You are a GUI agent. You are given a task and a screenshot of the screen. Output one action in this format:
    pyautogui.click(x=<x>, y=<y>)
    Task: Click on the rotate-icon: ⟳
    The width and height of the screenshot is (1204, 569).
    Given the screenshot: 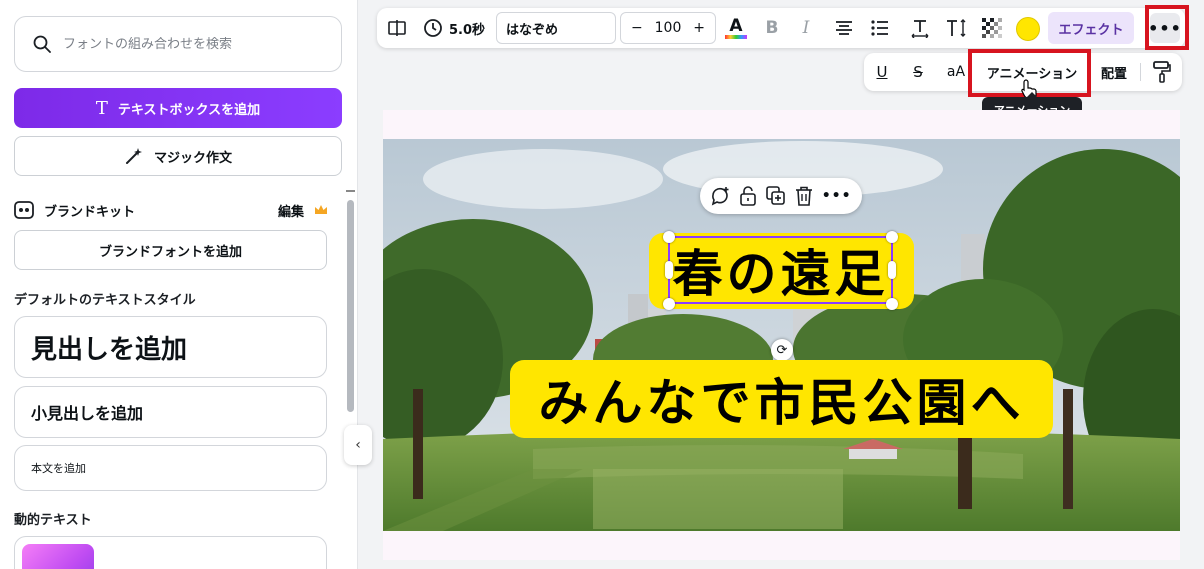 What is the action you would take?
    pyautogui.click(x=782, y=350)
    